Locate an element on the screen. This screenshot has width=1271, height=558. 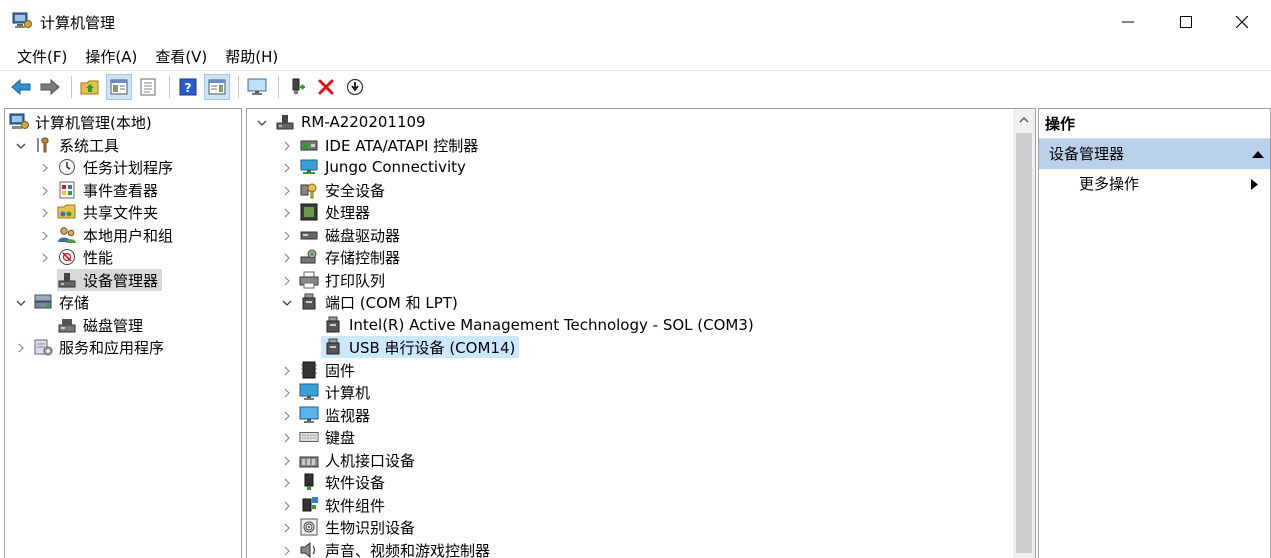
close-button is located at coordinates (1242, 22).